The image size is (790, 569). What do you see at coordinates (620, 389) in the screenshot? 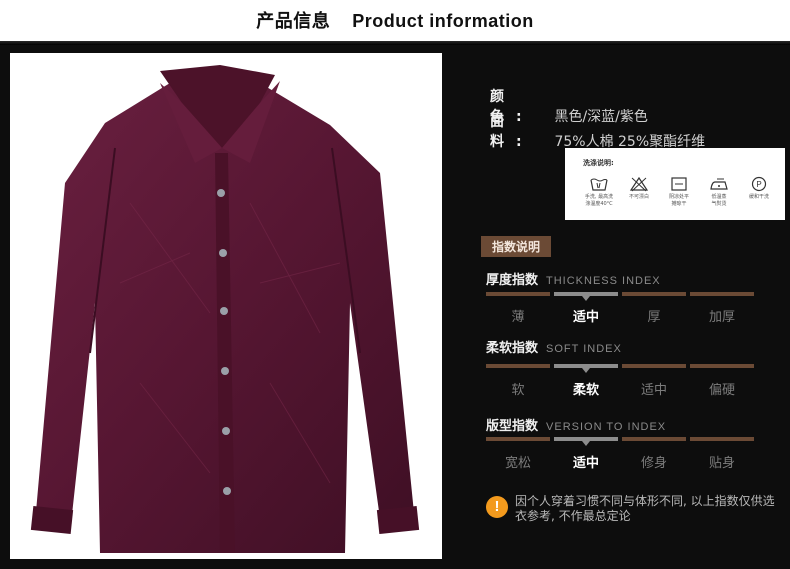
I see `soft-options: 软 柔软 适中 偏硬` at bounding box center [620, 389].